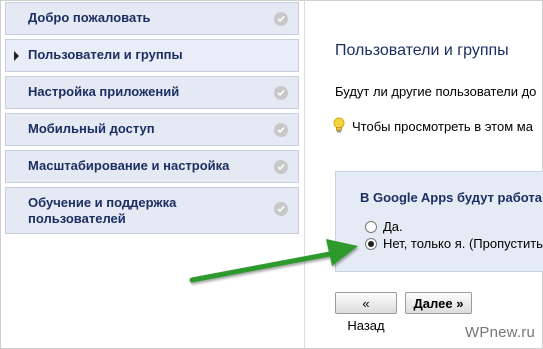  Describe the element at coordinates (273, 261) in the screenshot. I see `green-arrow-annotation` at that location.